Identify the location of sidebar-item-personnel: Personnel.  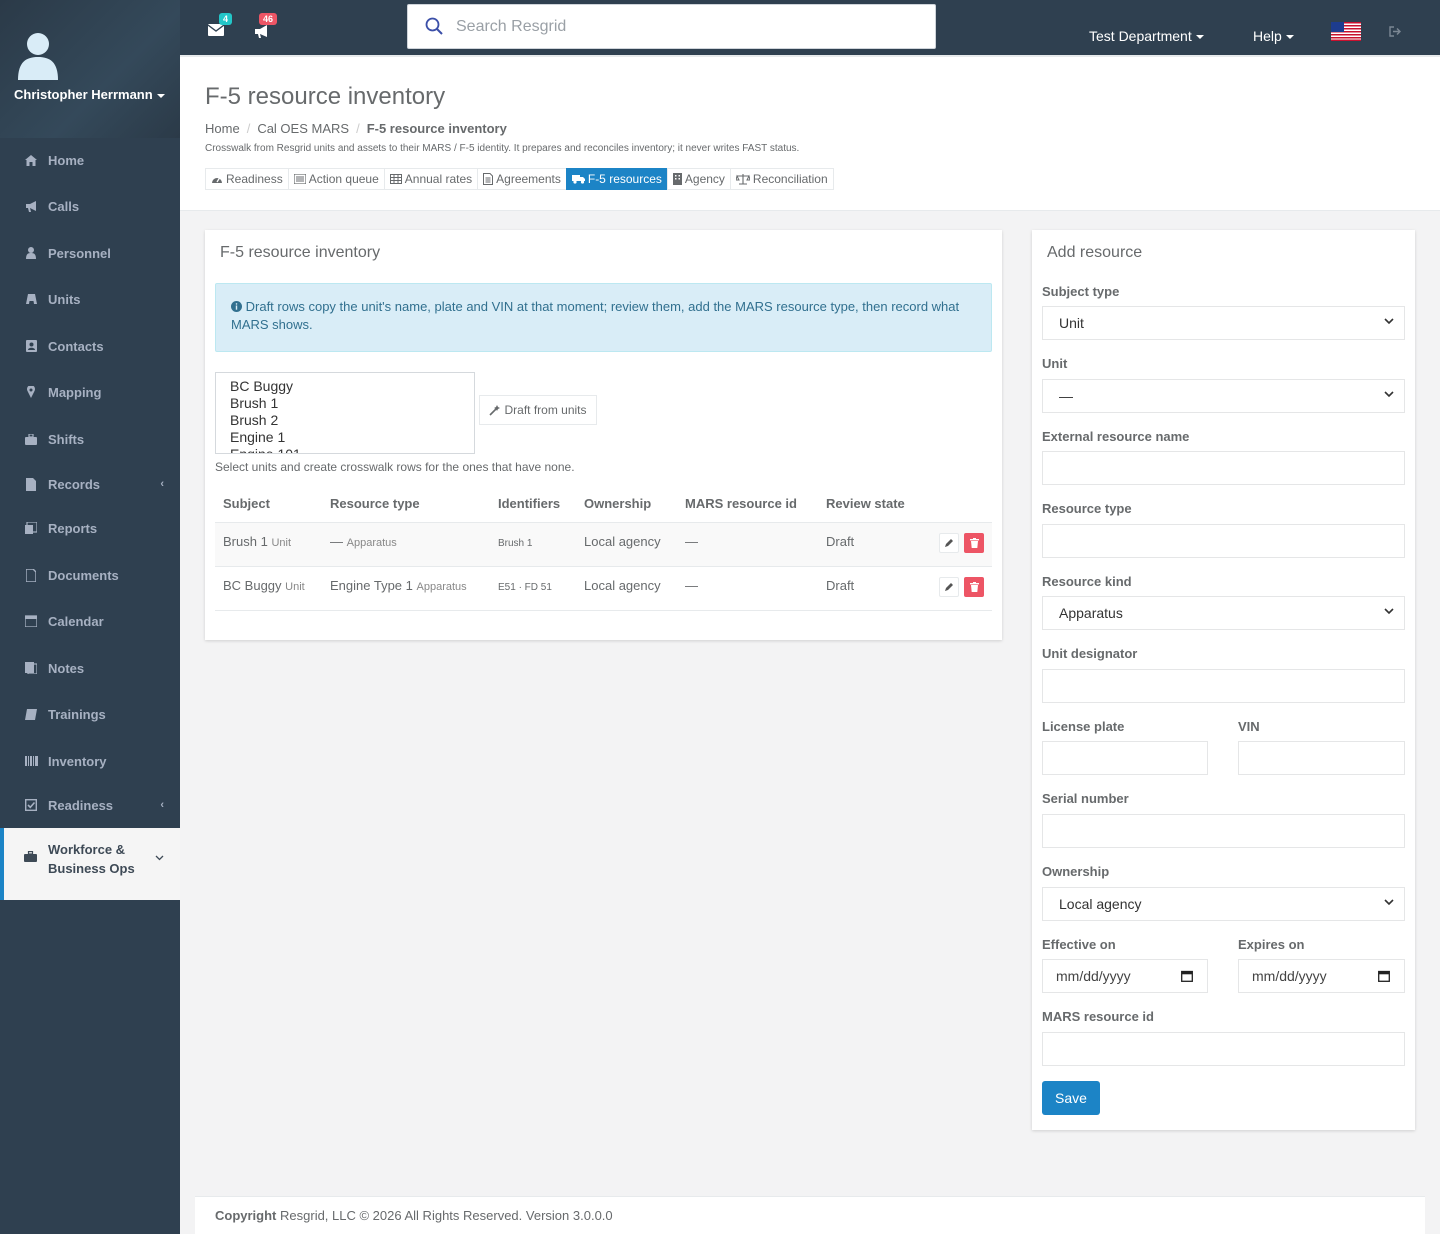
(90, 253).